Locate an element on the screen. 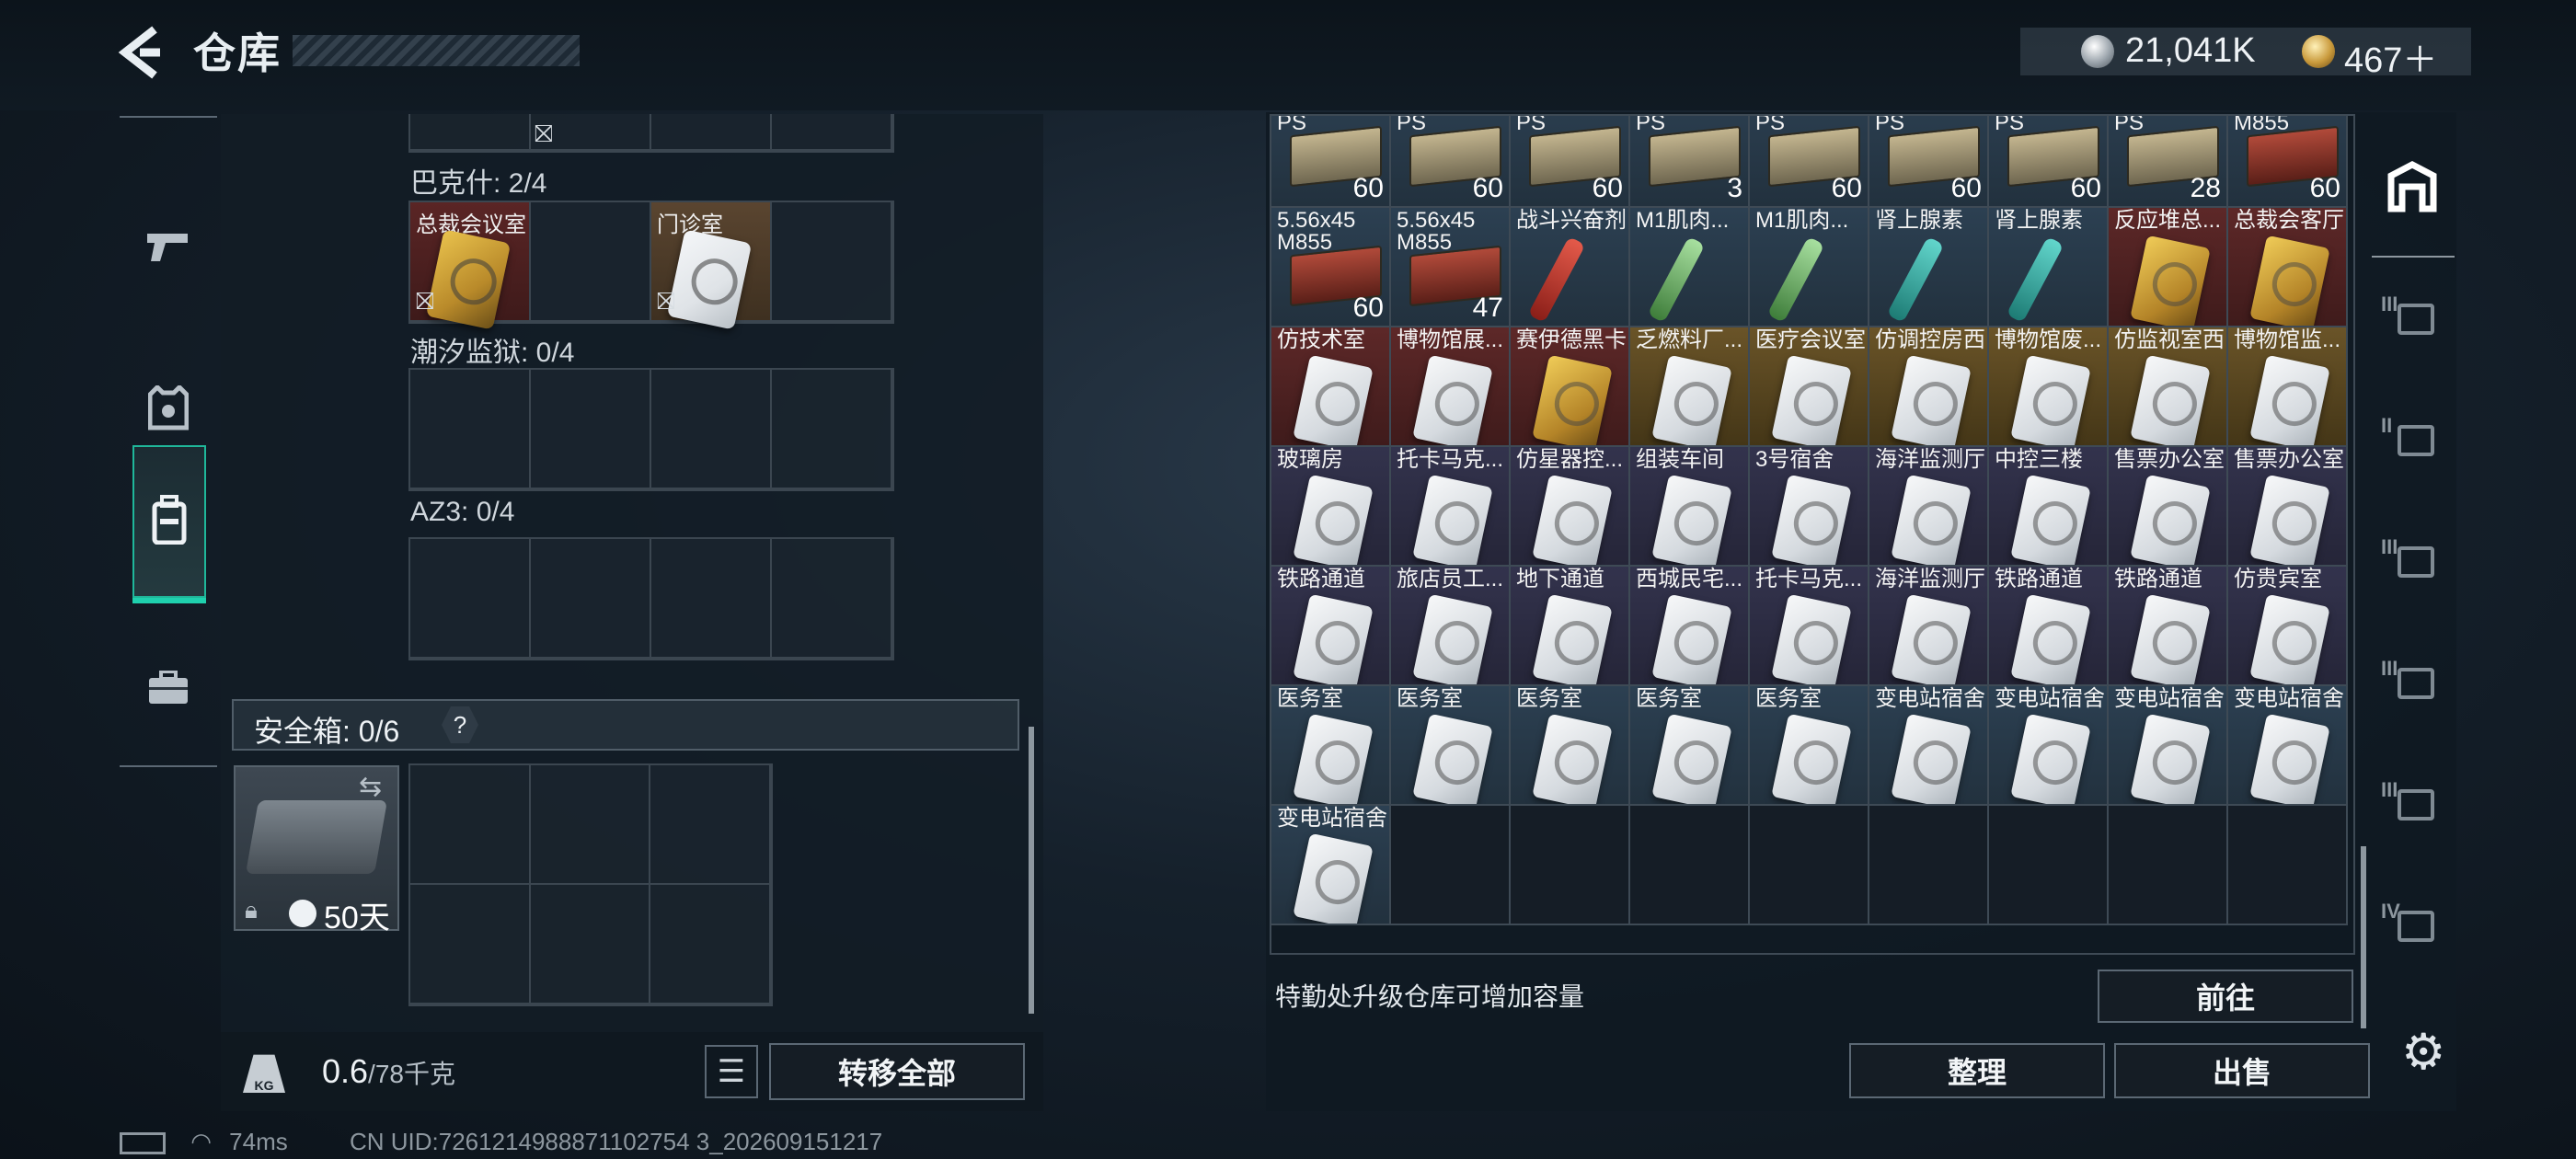 This screenshot has width=2576, height=1159. sell-button: 出售 is located at coordinates (2242, 1070).